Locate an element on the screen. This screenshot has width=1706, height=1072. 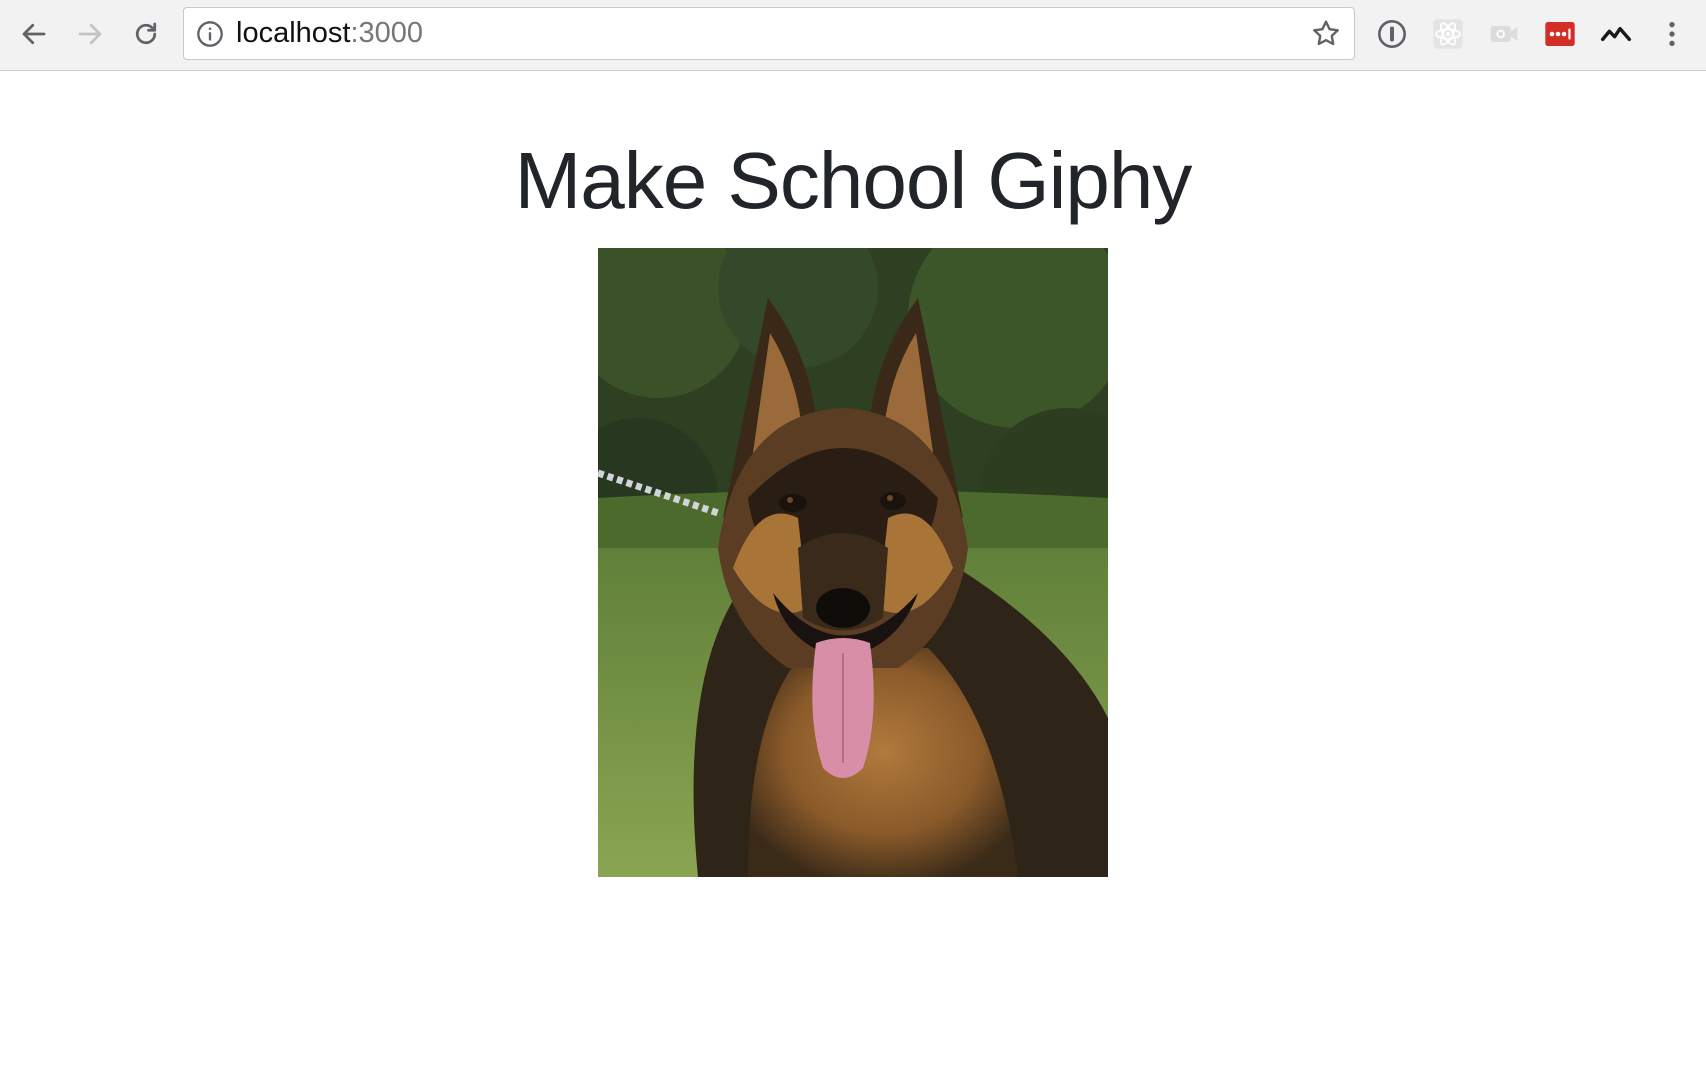
browser-menu-button is located at coordinates (1672, 34).